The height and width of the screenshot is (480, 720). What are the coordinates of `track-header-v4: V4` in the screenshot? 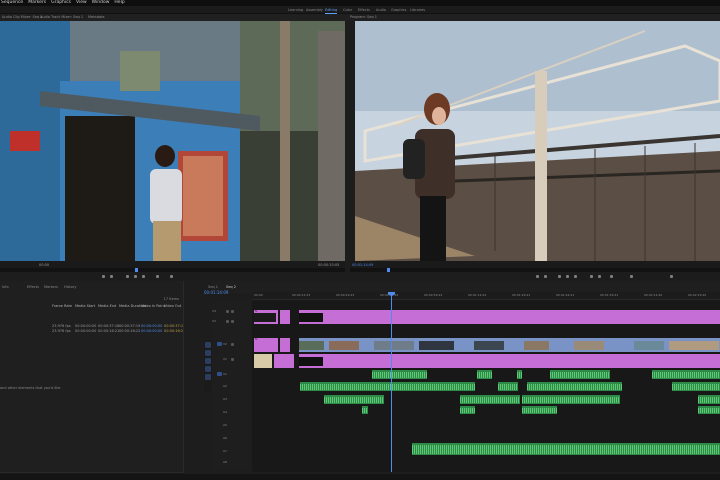 It's located at (232, 311).